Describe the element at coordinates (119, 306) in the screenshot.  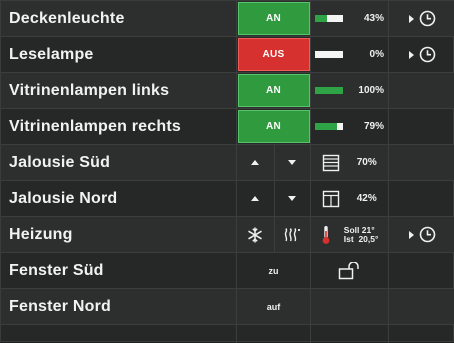
I see `device-name: Fenster Nord` at that location.